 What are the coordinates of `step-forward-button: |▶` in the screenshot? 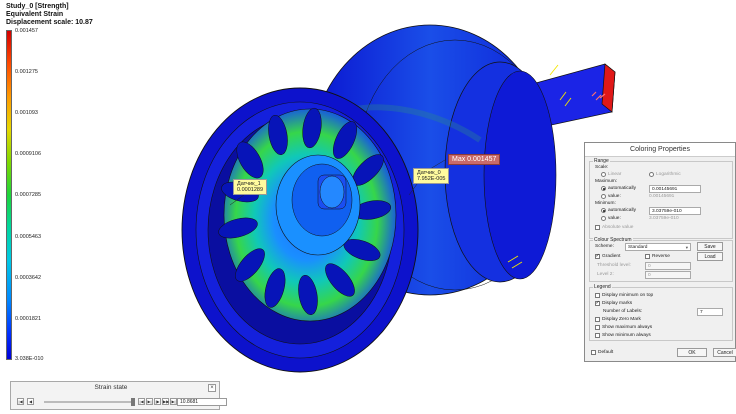 It's located at (157, 401).